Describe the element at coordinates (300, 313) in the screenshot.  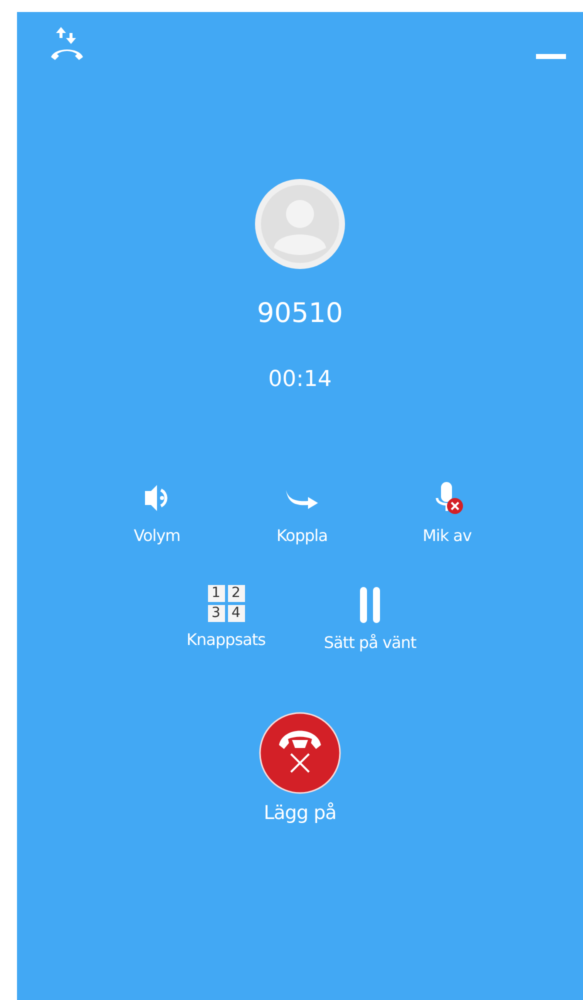
I see `caller-number: 90510` at that location.